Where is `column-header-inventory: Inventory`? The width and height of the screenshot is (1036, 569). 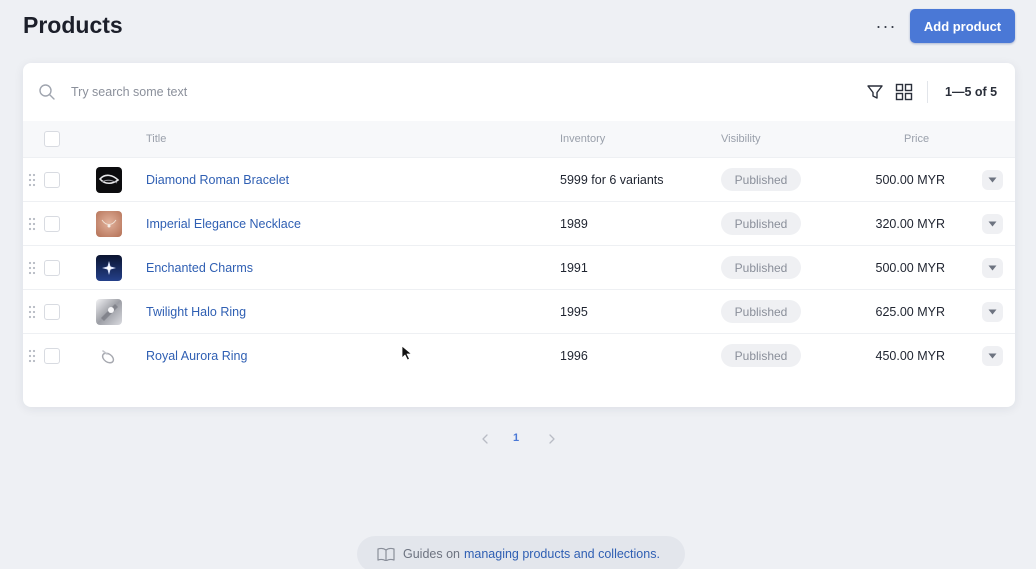 column-header-inventory: Inventory is located at coordinates (582, 139).